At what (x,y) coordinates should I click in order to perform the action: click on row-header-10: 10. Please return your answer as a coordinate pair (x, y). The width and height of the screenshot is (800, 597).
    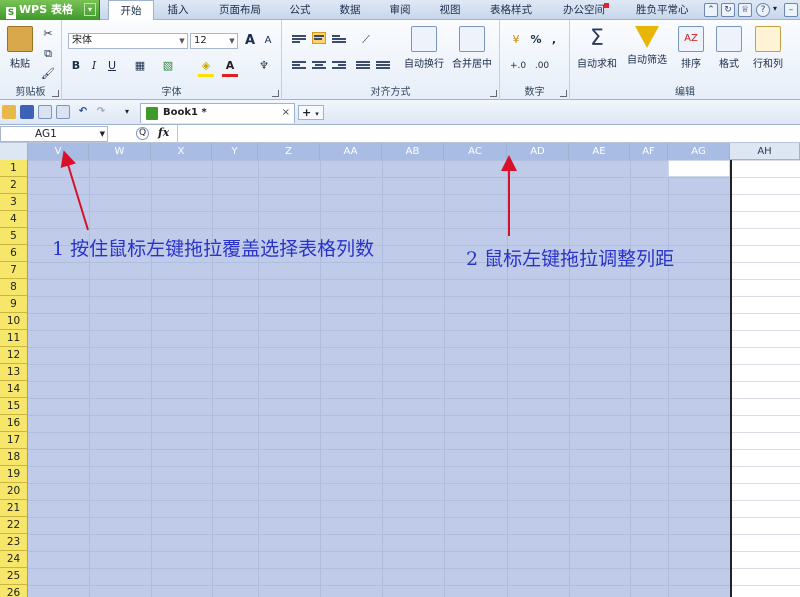
    Looking at the image, I should click on (14, 321).